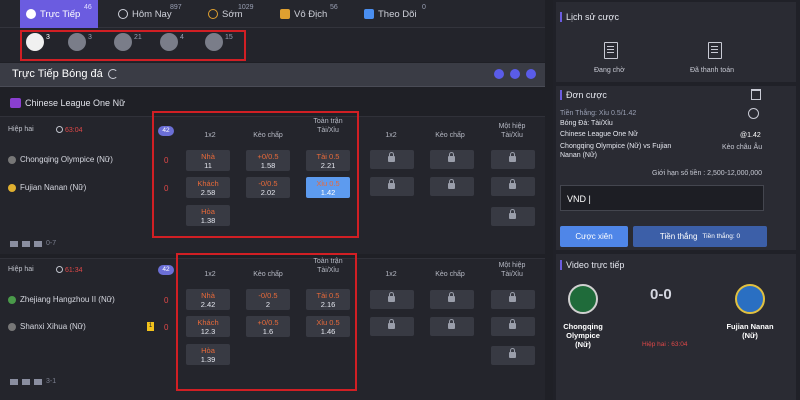 This screenshot has height=400, width=800. What do you see at coordinates (57, 74) in the screenshot?
I see `section-title: Trực Tiếp Bóng đá` at bounding box center [57, 74].